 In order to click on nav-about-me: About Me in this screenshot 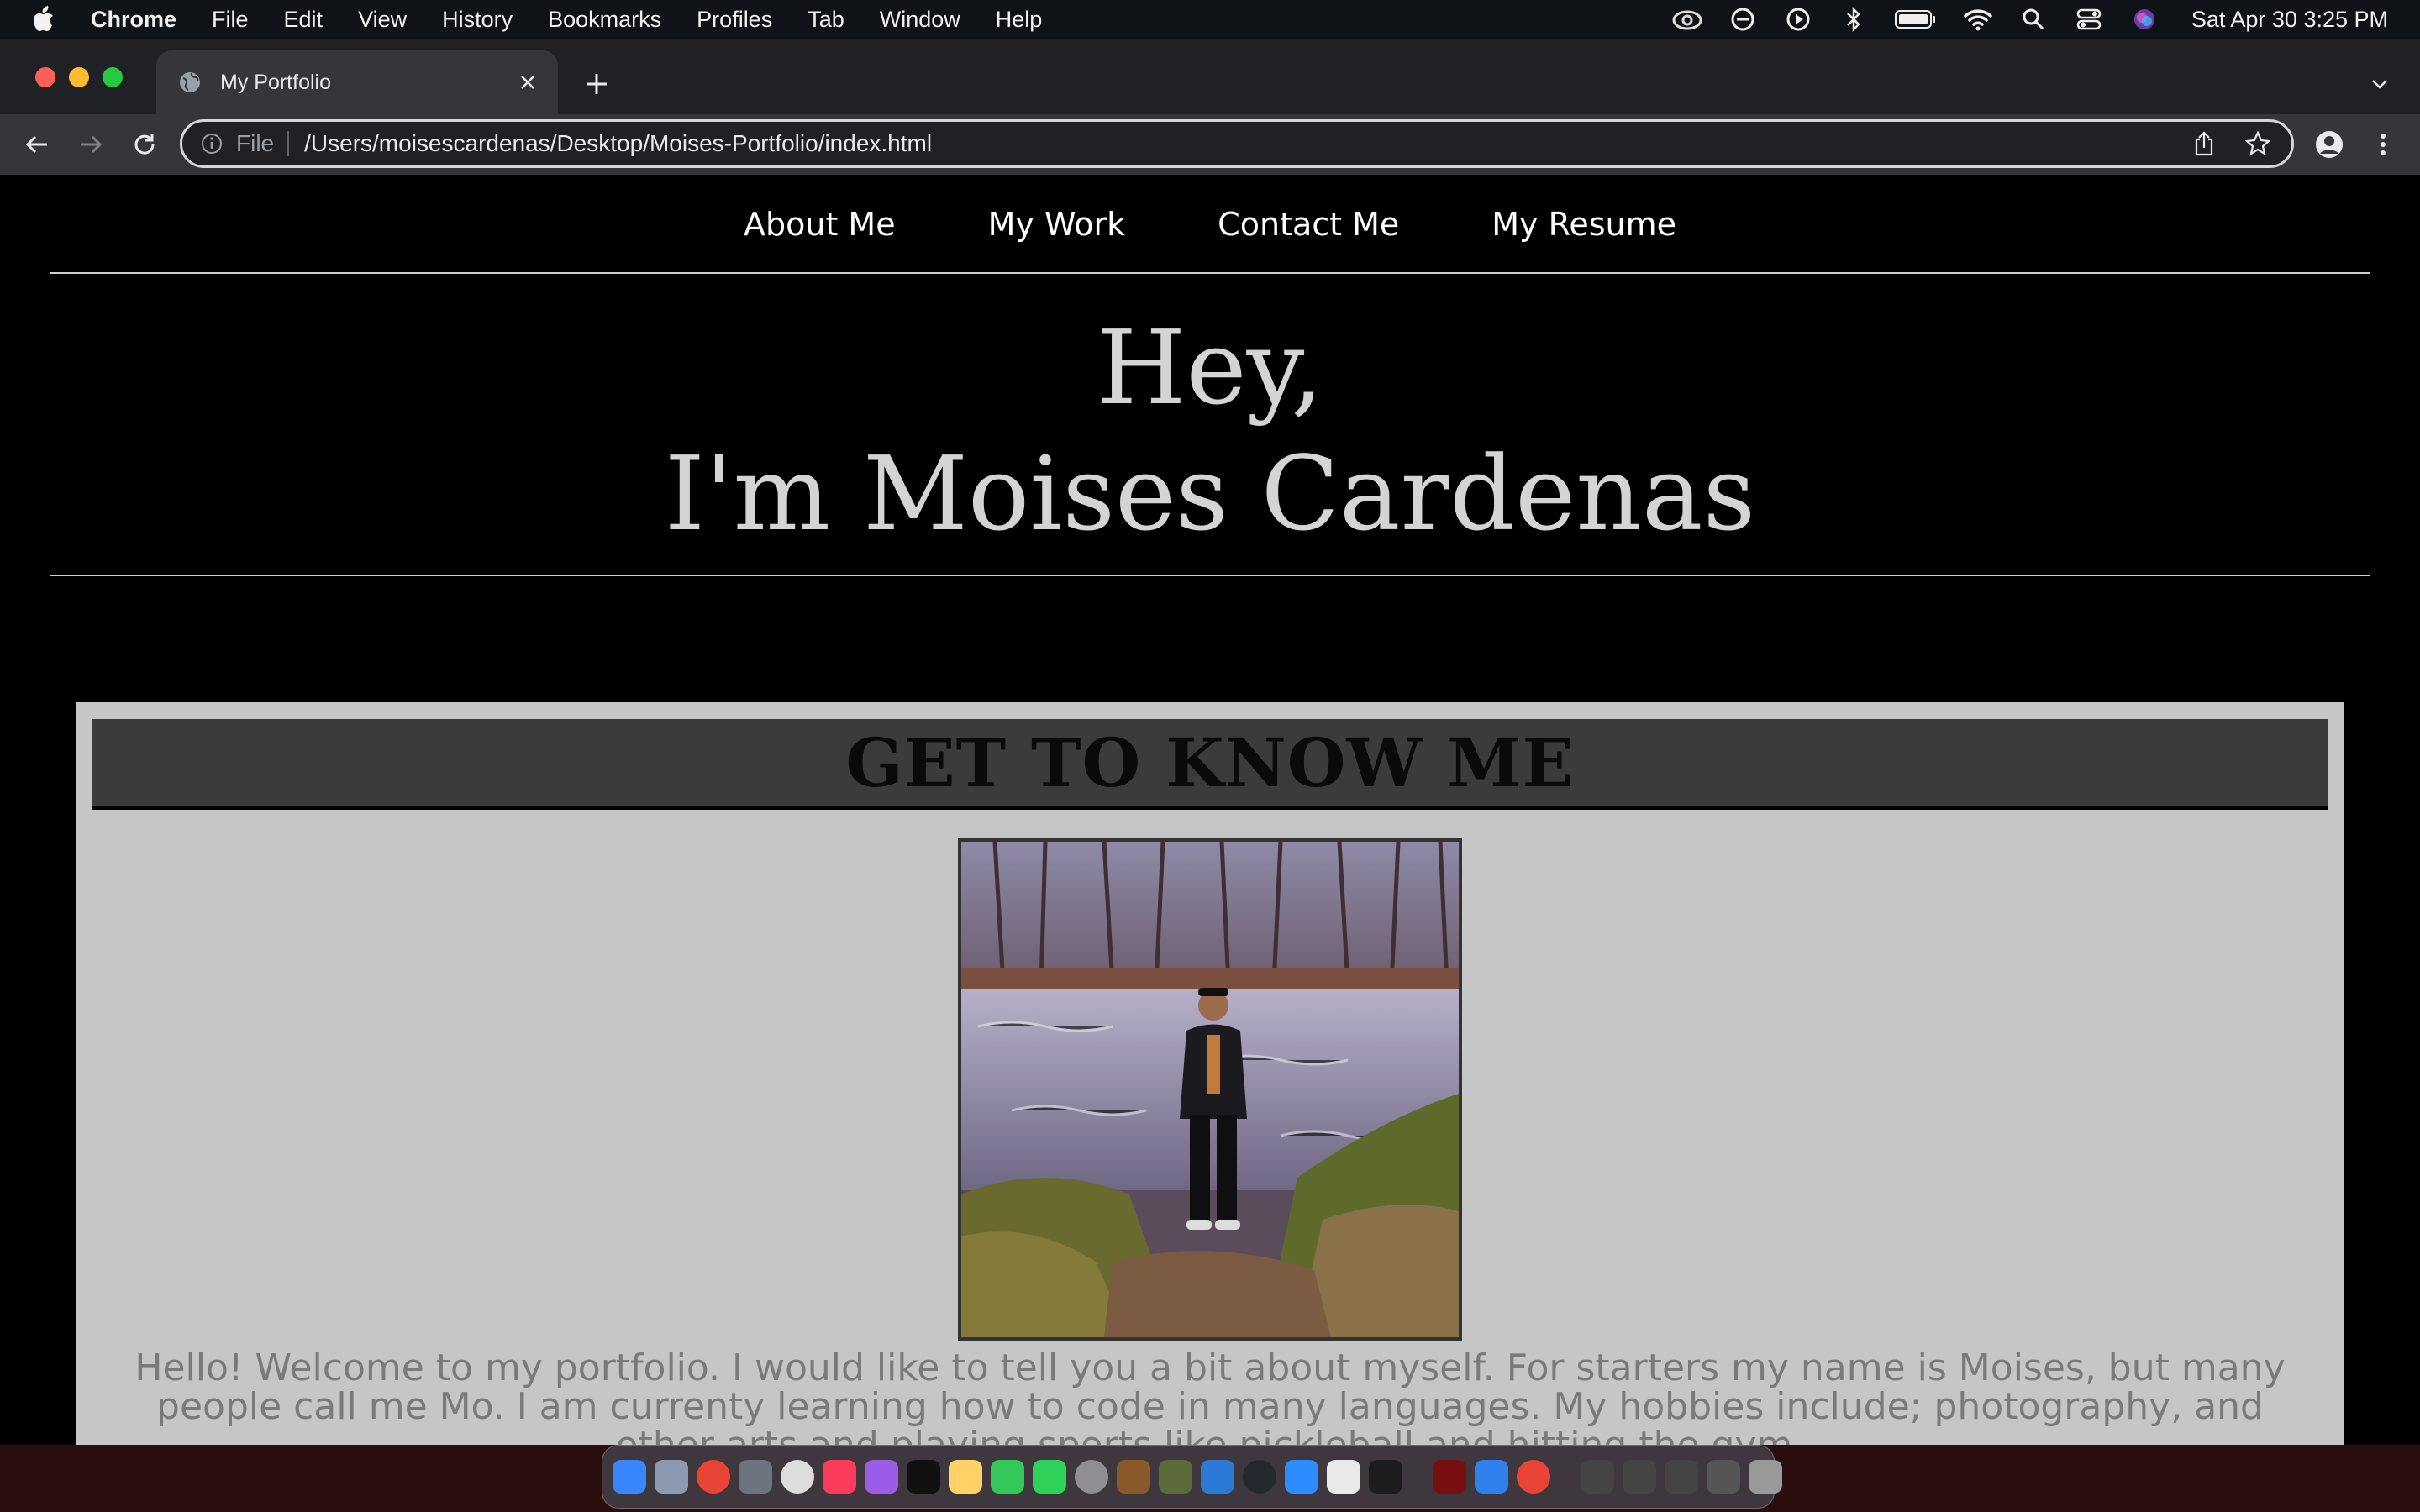, I will do `click(820, 224)`.